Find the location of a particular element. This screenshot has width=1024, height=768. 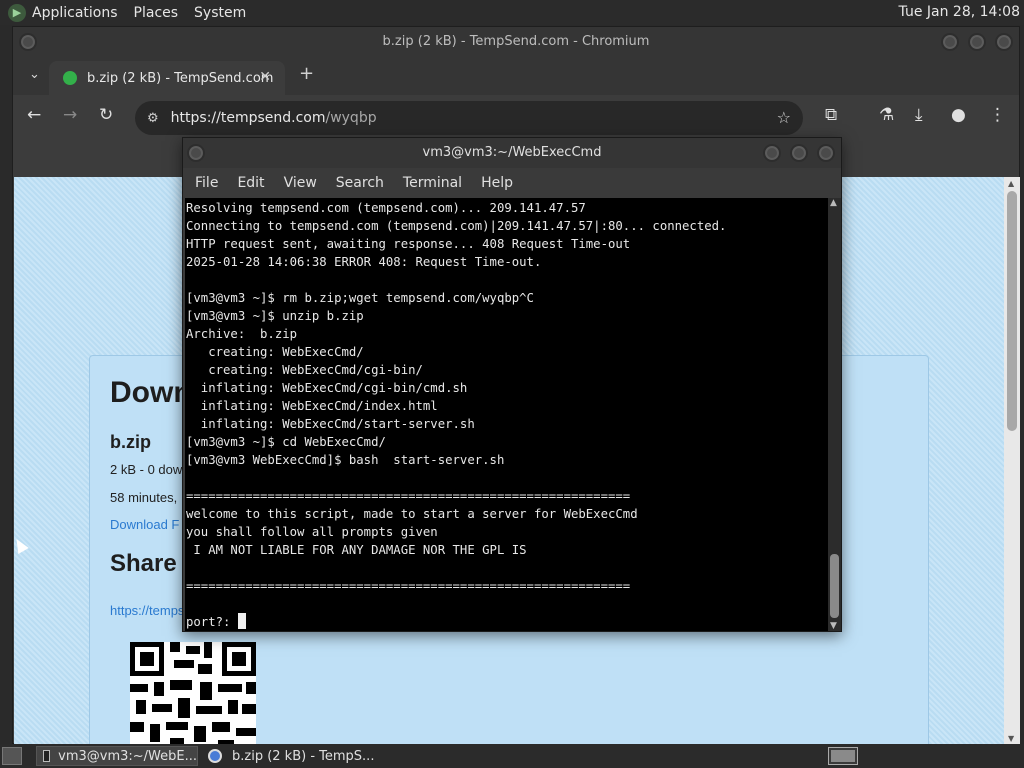

terminal-line: you shall follow all prompts given is located at coordinates (312, 532).